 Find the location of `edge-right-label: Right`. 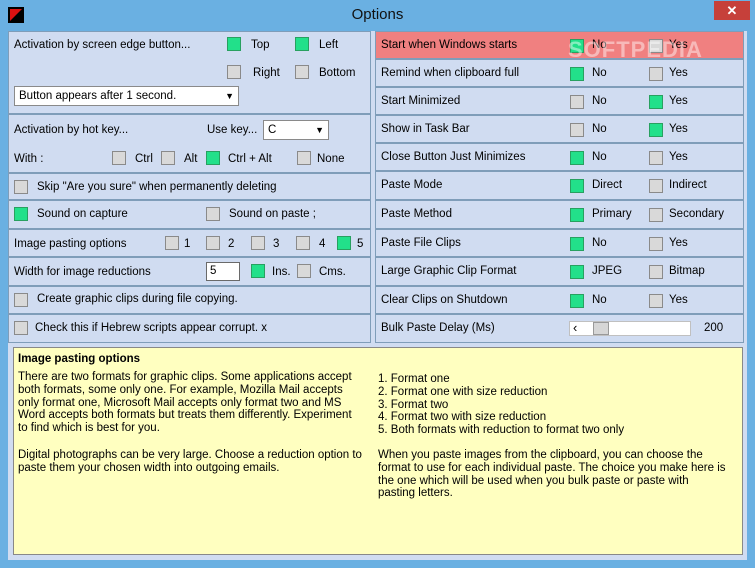

edge-right-label: Right is located at coordinates (266, 73).